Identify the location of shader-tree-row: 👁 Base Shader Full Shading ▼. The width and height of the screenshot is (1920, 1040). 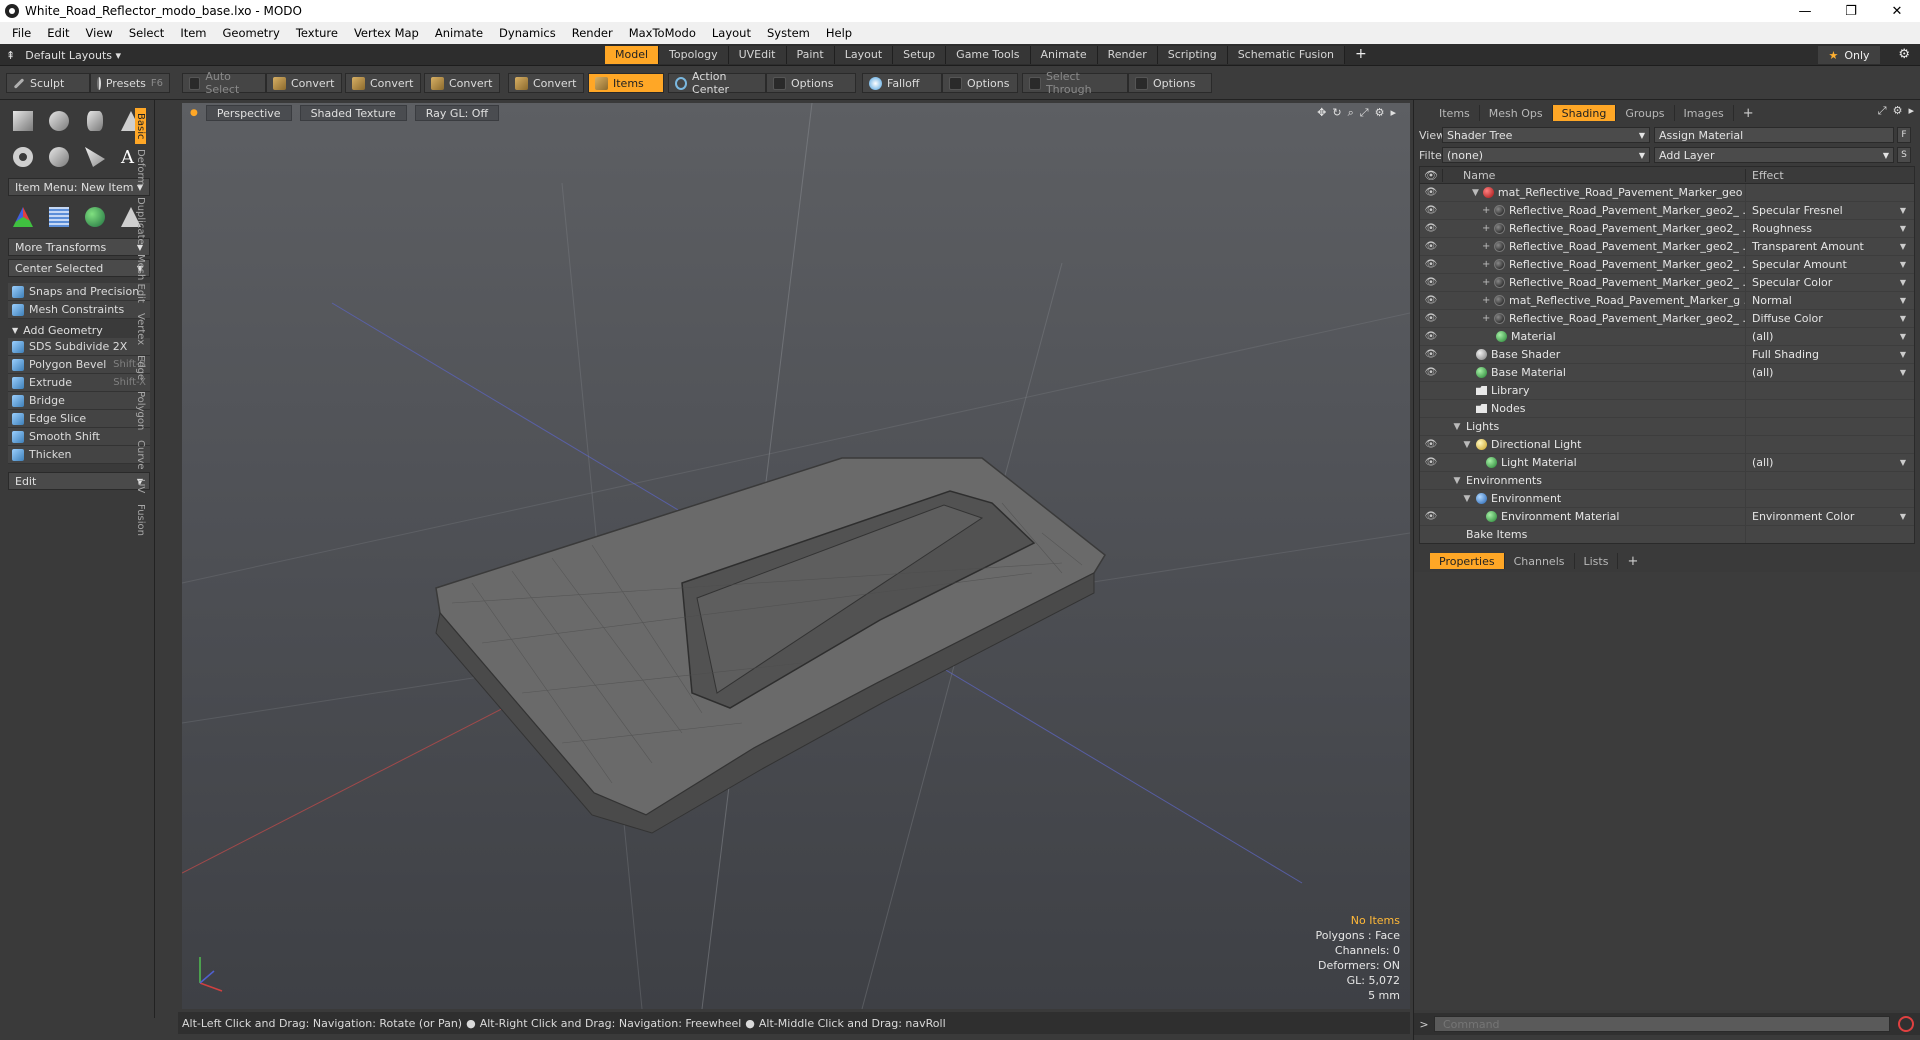
(1667, 354).